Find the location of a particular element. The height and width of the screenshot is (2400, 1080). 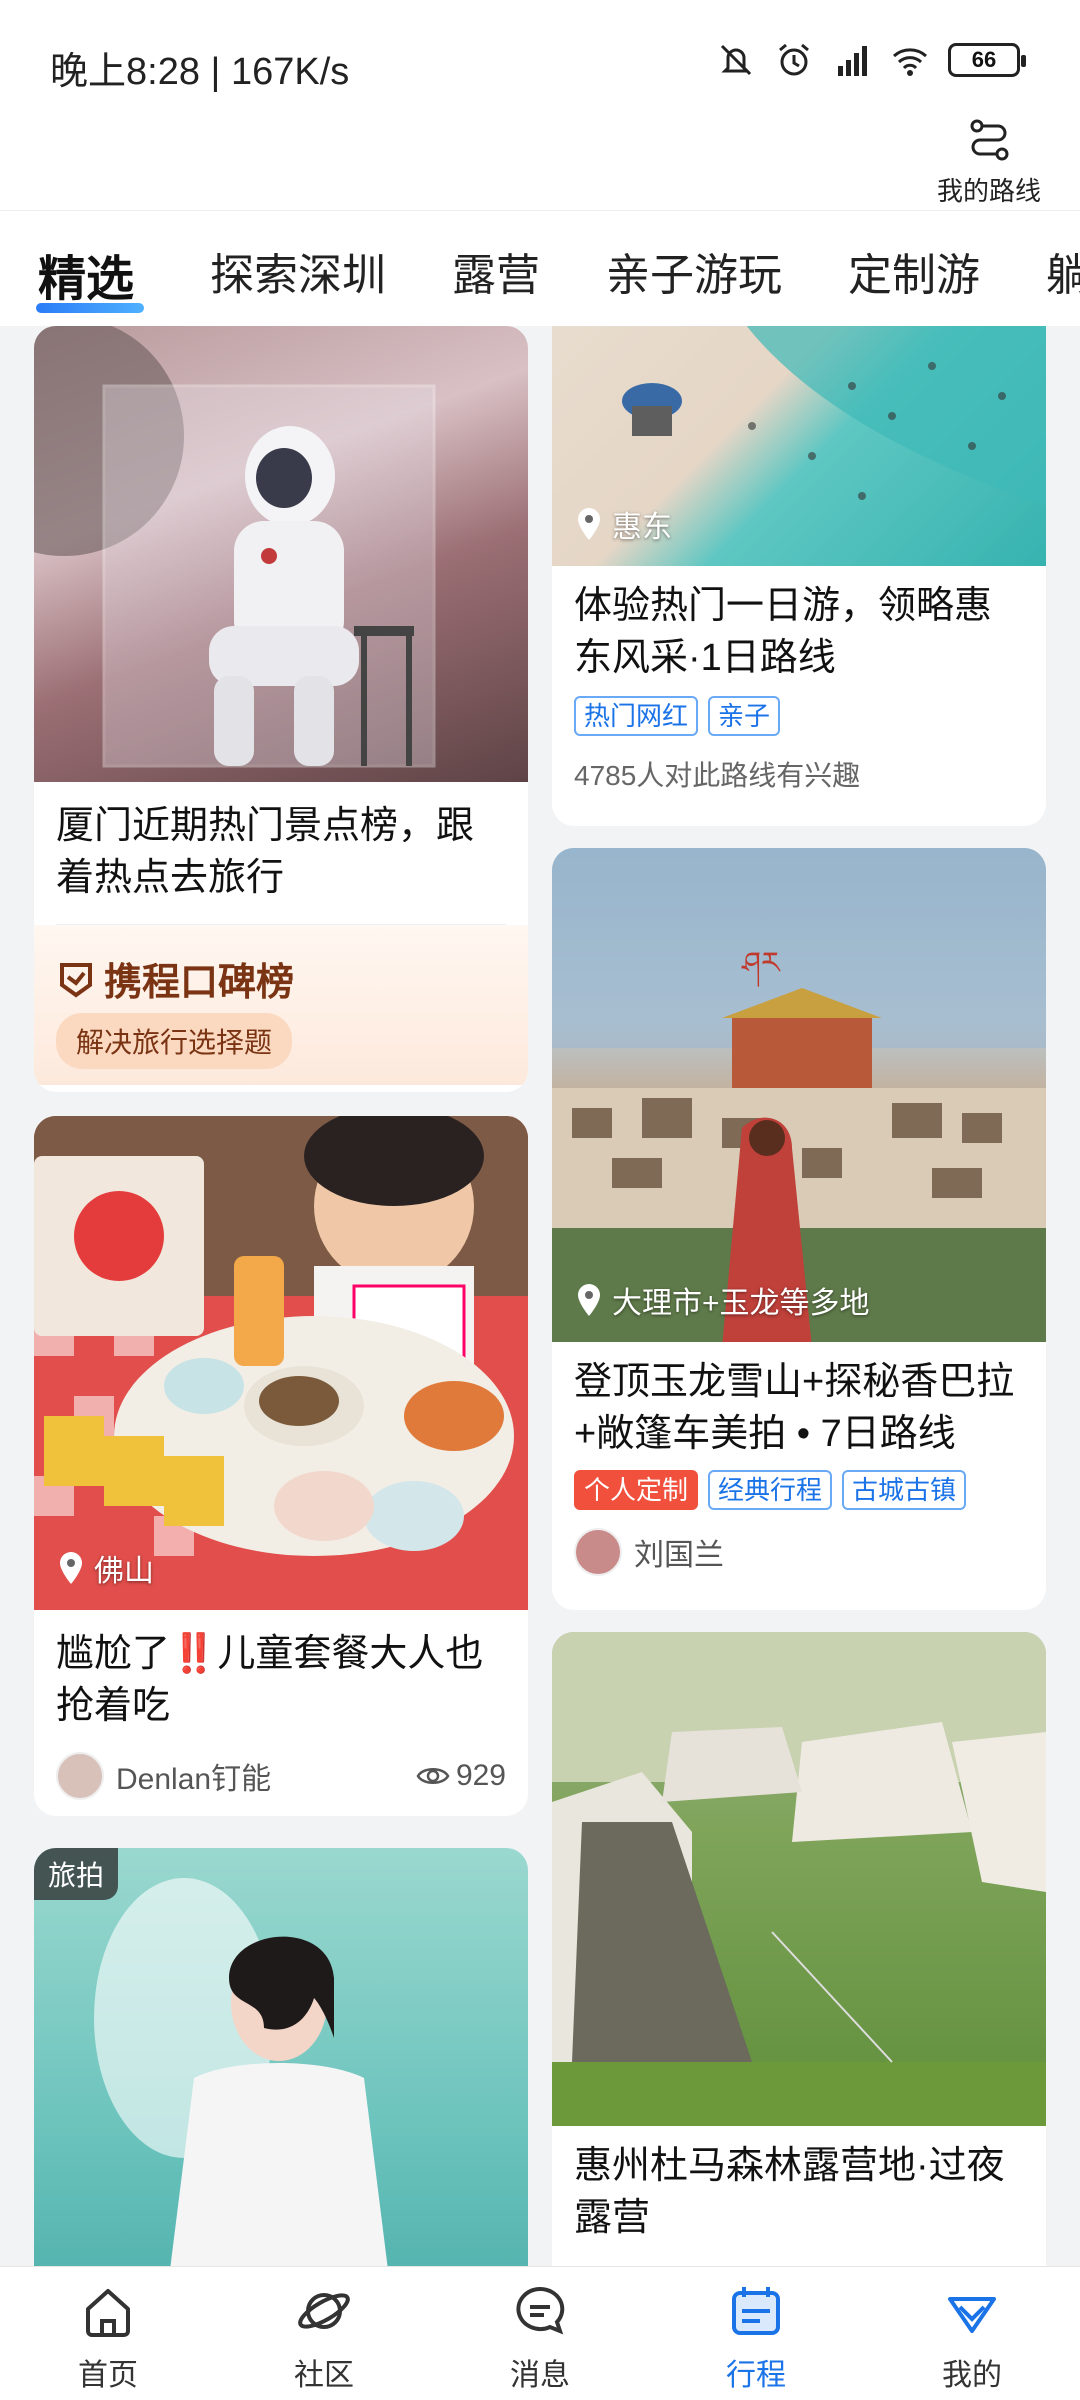

monastery-illustration: ཤར is located at coordinates (799, 1095).